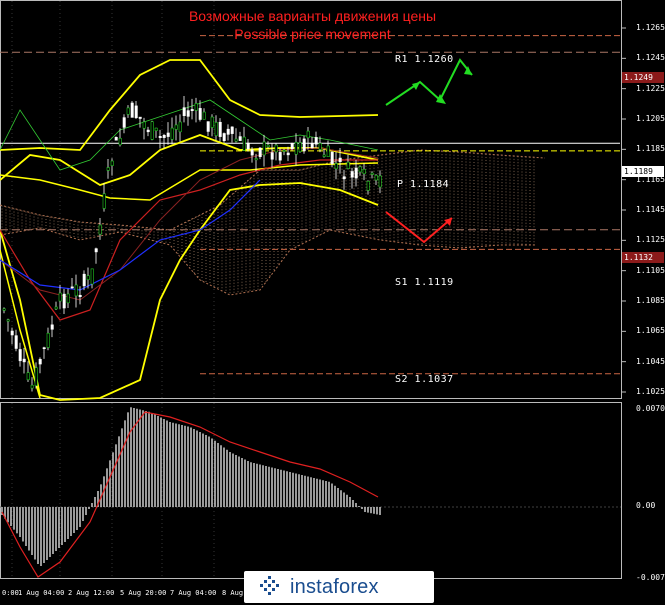 The image size is (665, 605). What do you see at coordinates (312, 34) in the screenshot?
I see `chart-title-en: Possible price movement` at bounding box center [312, 34].